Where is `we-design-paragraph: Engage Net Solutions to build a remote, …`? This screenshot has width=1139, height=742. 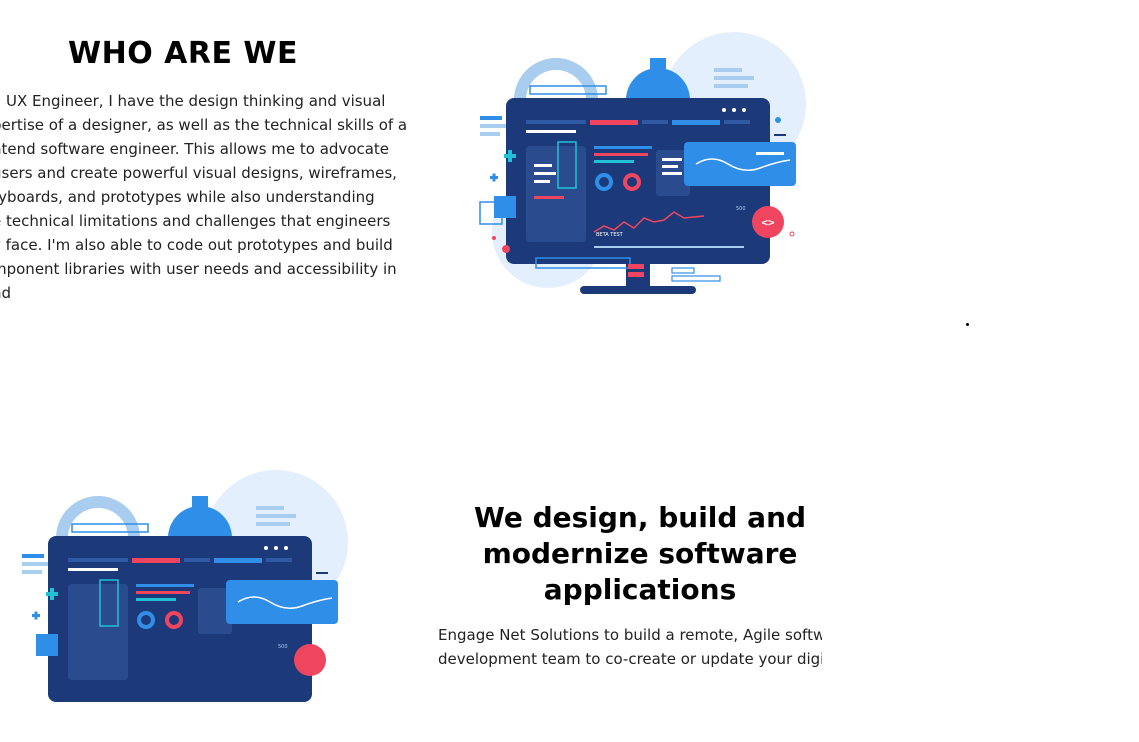
we-design-paragraph: Engage Net Solutions to build a remote, … is located at coordinates (630, 647).